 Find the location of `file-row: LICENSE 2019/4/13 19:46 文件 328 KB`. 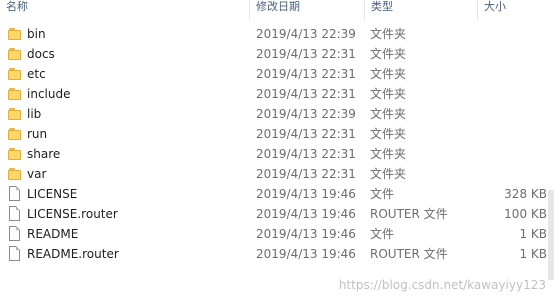

file-row: LICENSE 2019/4/13 19:46 文件 328 KB is located at coordinates (277, 194).